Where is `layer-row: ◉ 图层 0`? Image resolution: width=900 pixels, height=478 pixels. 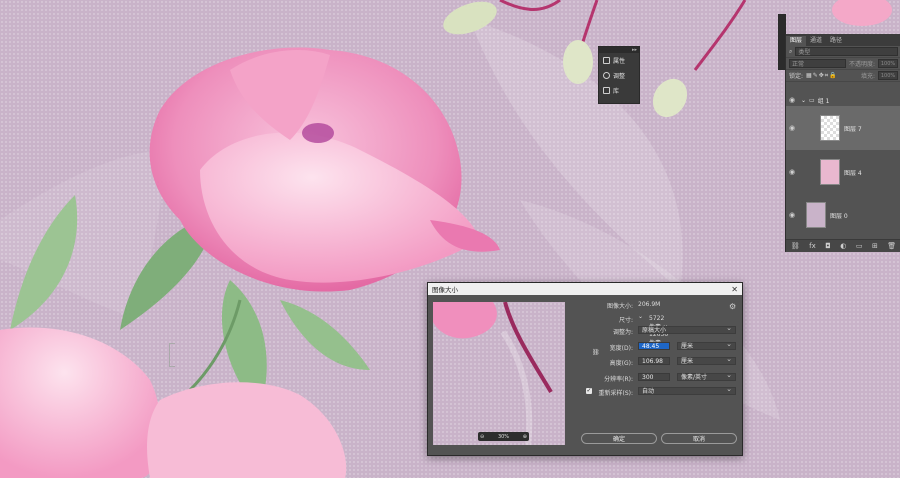 layer-row: ◉ 图层 0 is located at coordinates (843, 215).